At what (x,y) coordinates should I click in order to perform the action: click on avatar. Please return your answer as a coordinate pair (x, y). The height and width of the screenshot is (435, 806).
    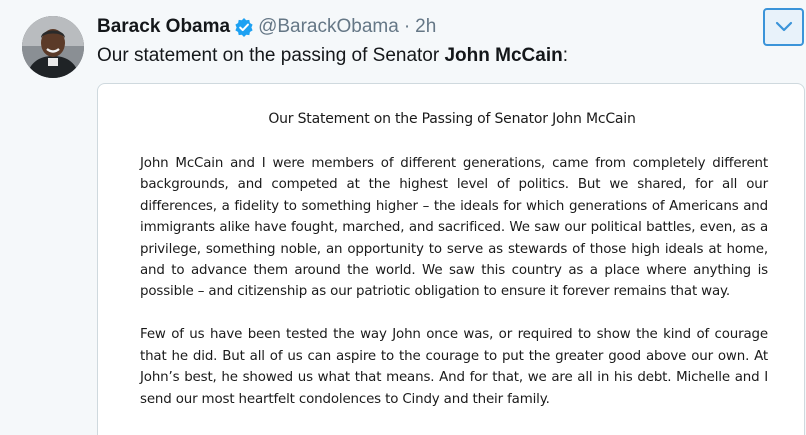
    Looking at the image, I should click on (53, 47).